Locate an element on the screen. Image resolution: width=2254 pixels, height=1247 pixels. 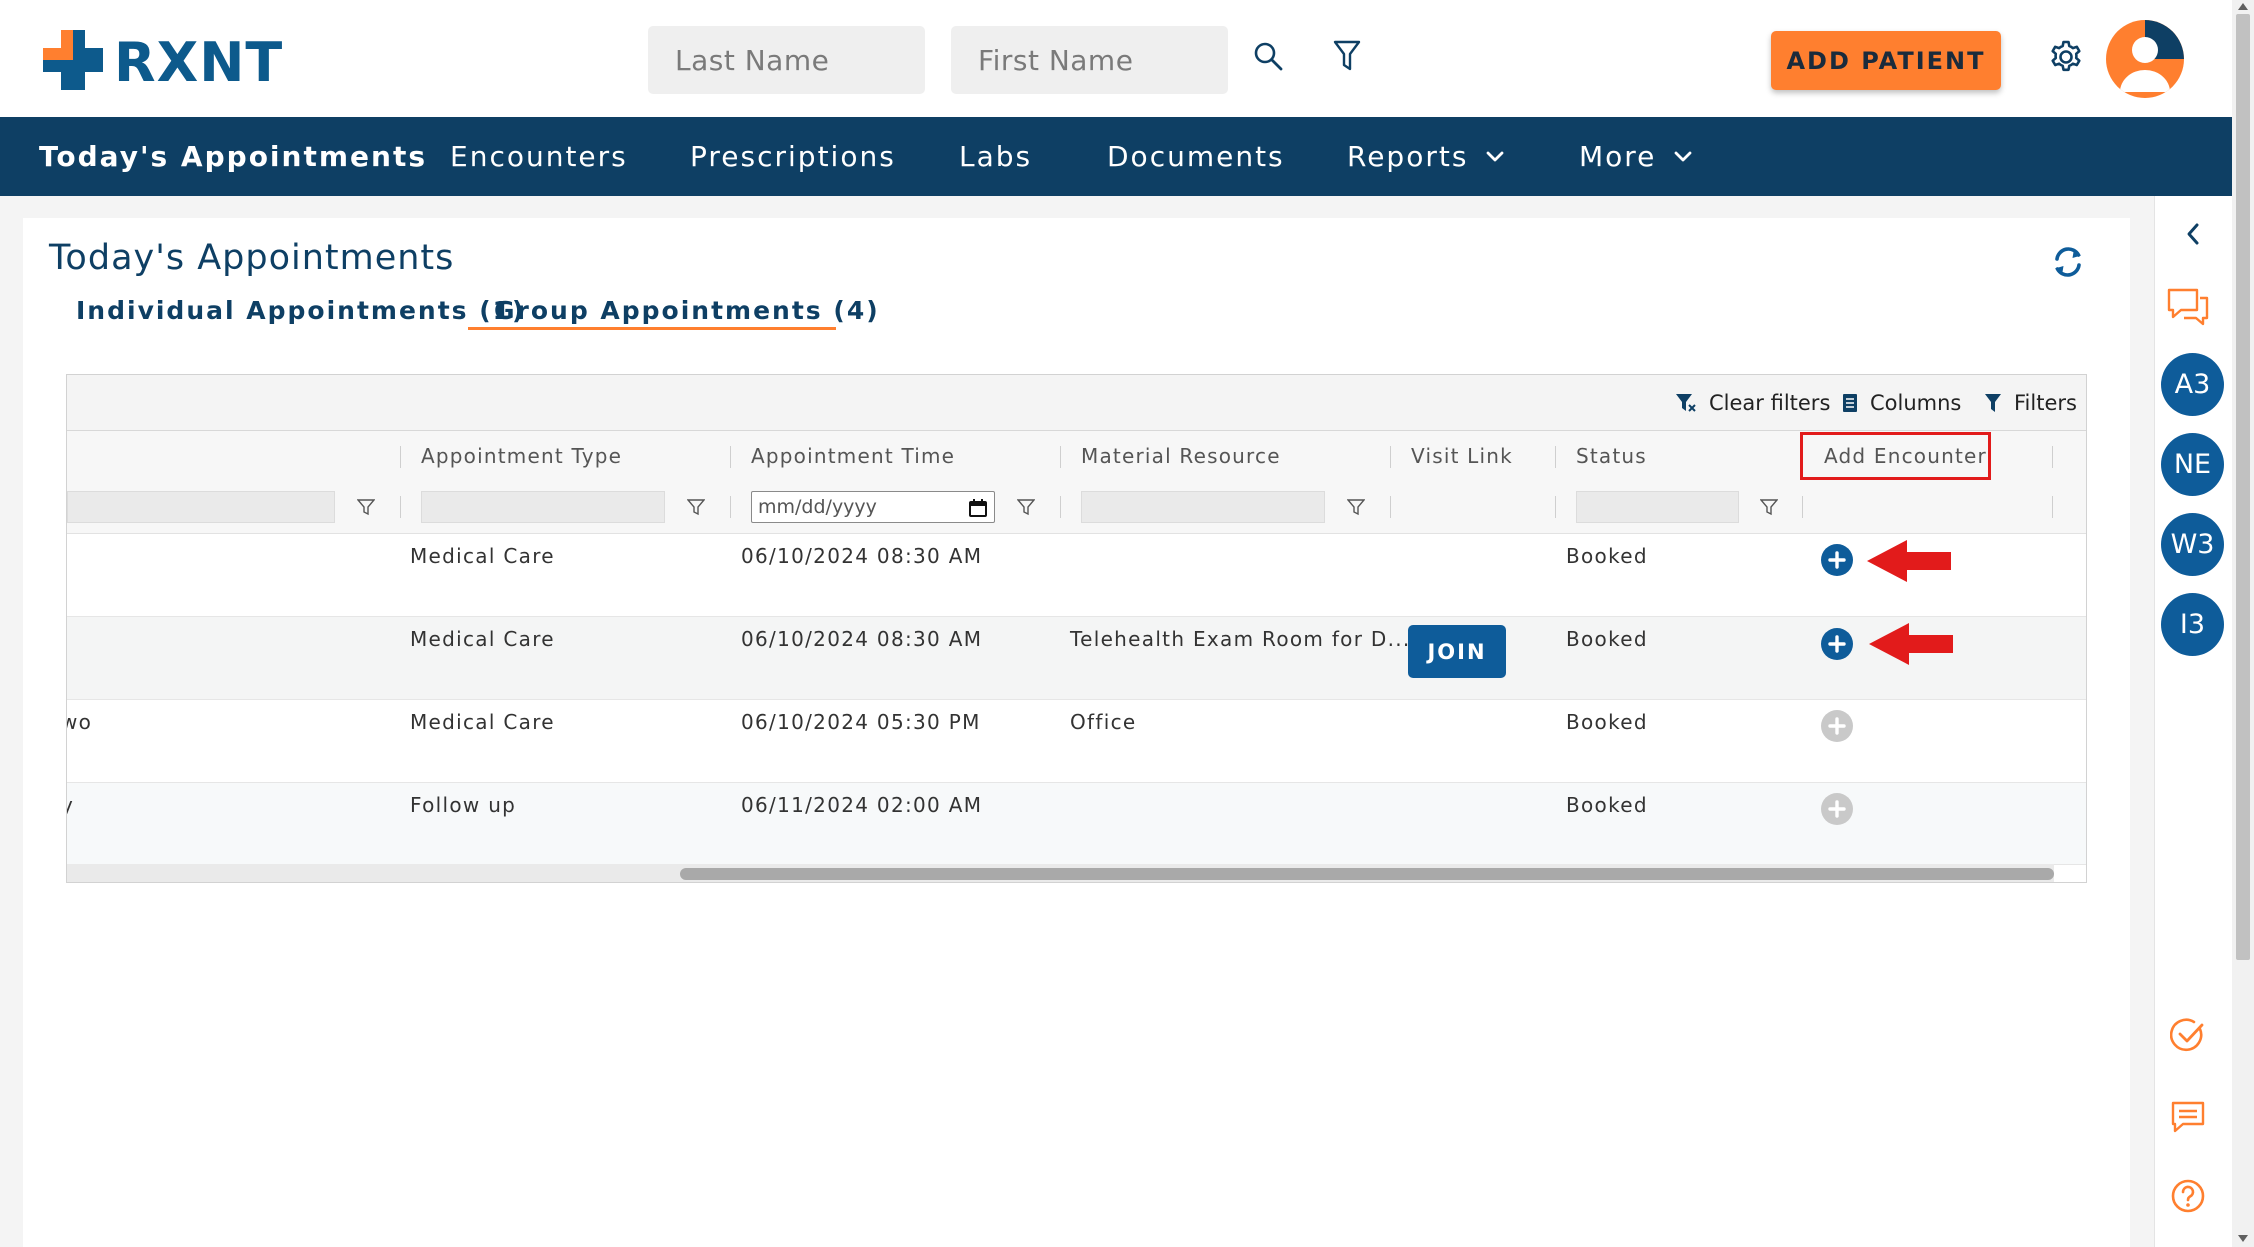
filters-button: Filters is located at coordinates (2030, 402).